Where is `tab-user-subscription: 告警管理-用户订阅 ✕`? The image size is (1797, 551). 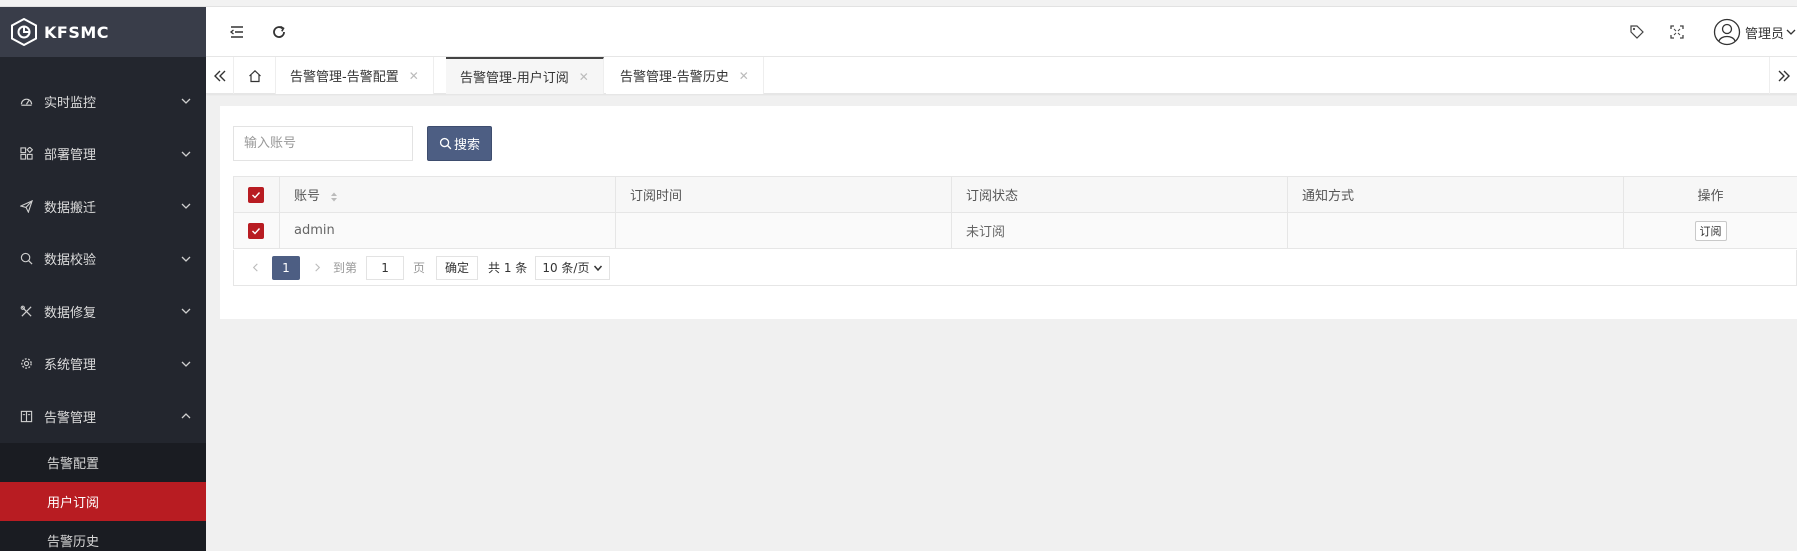
tab-user-subscription: 告警管理-用户订阅 ✕ is located at coordinates (525, 75).